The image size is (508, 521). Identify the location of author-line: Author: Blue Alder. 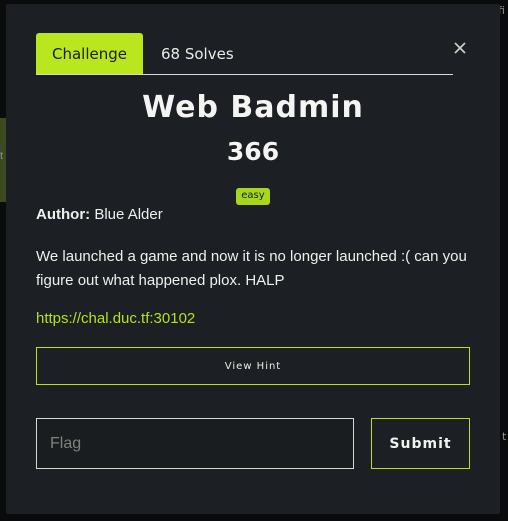
(99, 214).